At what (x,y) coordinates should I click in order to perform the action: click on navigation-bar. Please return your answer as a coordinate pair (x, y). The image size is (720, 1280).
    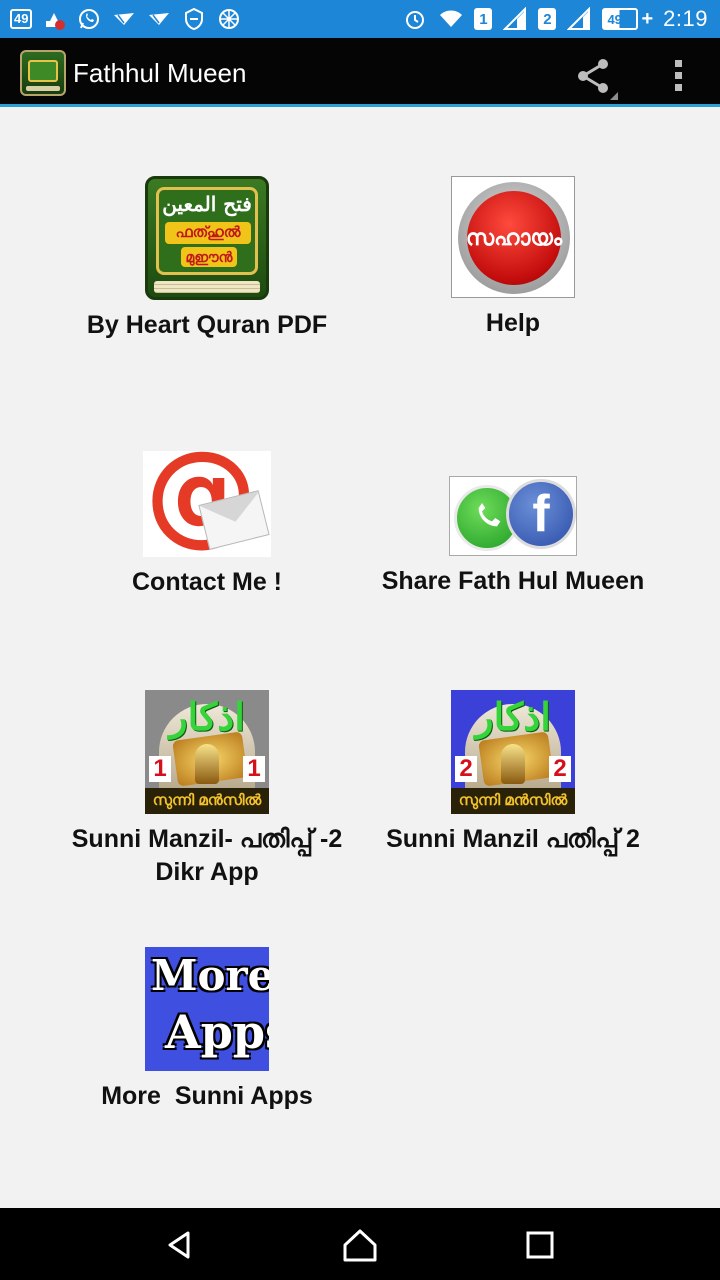
    Looking at the image, I should click on (360, 1244).